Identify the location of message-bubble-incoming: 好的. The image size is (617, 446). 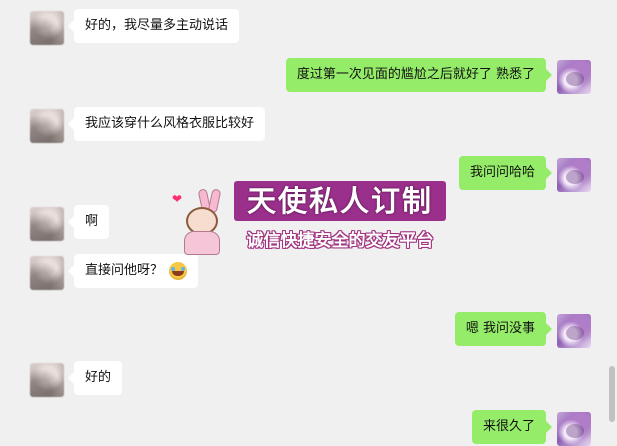
(95, 378).